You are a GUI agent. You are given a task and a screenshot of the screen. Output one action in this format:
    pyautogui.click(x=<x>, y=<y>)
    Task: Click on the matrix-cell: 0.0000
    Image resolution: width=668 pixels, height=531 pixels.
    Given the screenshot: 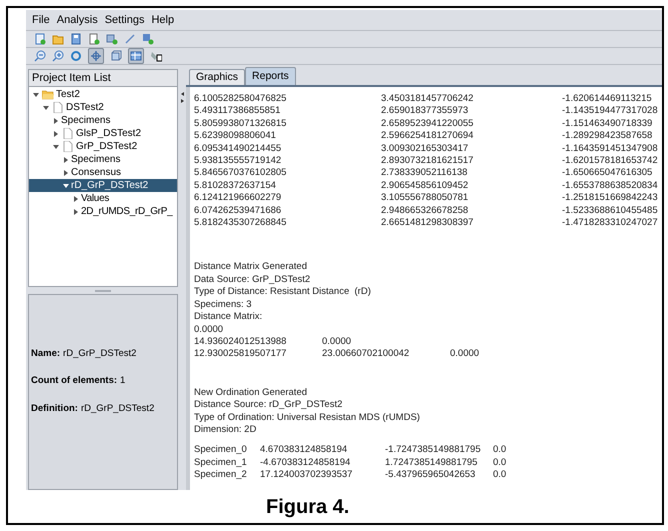 What is the action you would take?
    pyautogui.click(x=465, y=354)
    